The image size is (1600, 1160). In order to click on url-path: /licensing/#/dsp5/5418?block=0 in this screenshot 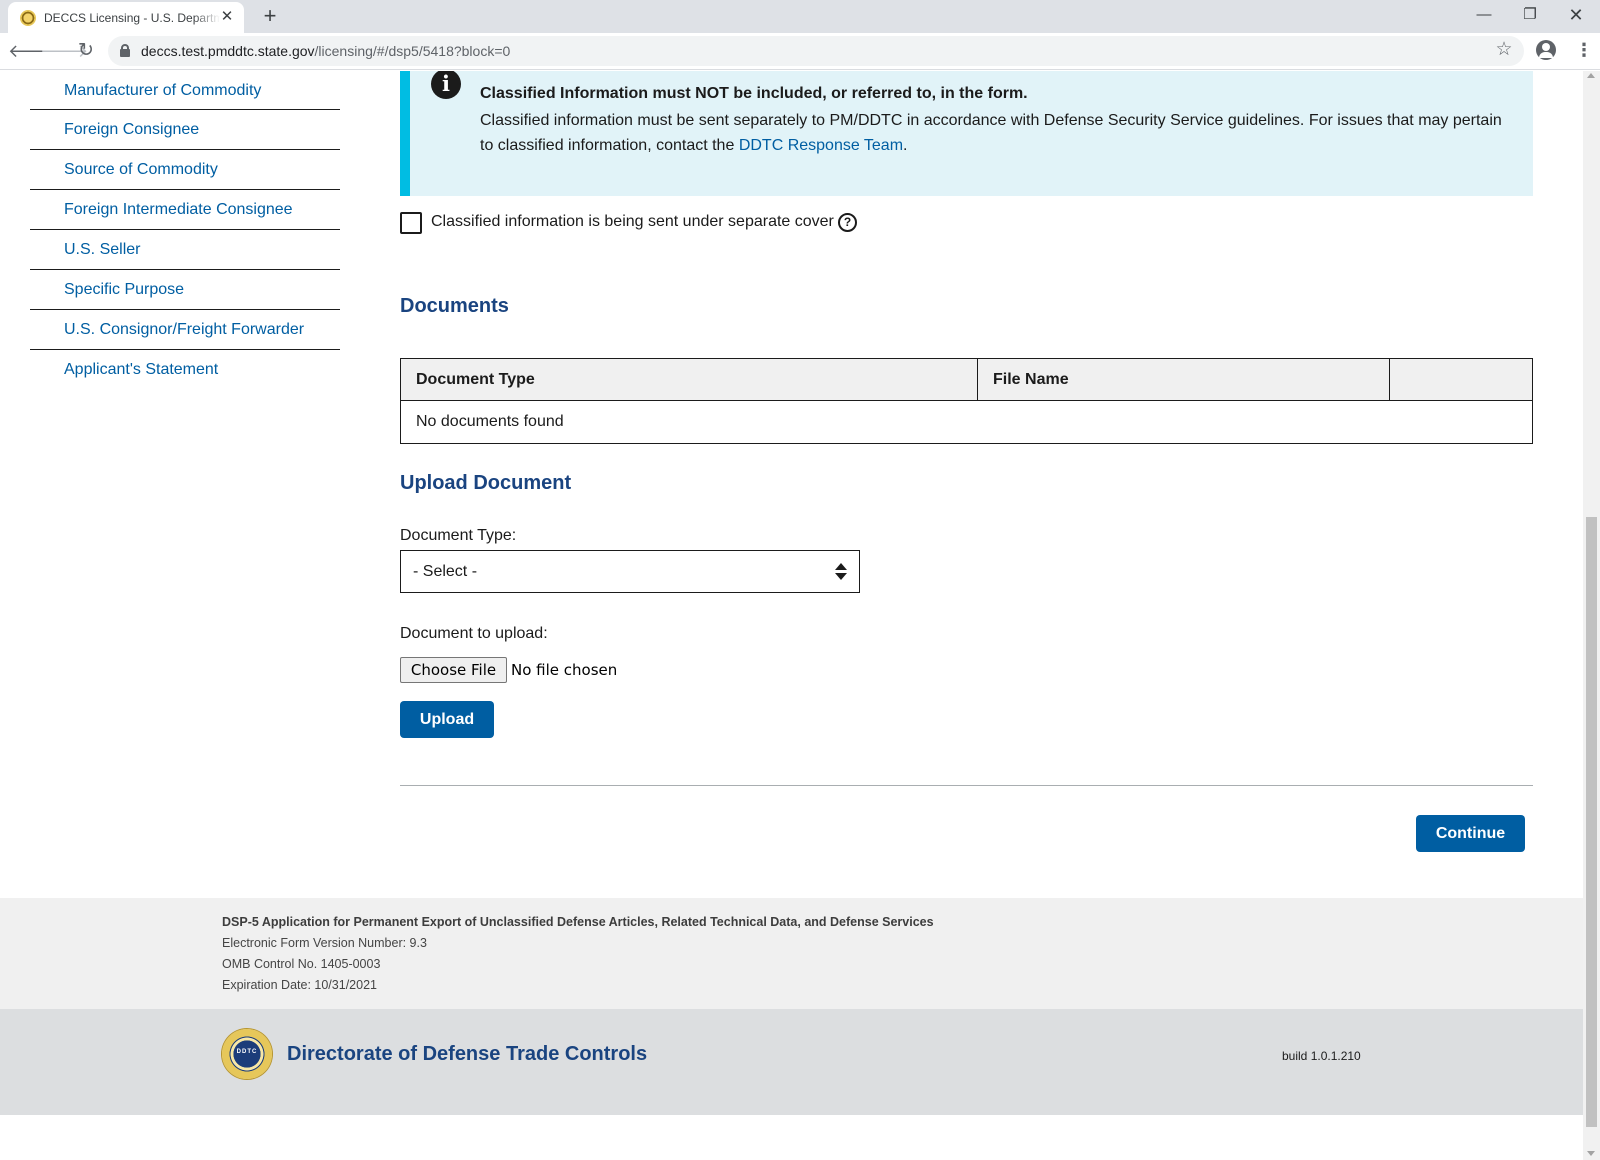, I will do `click(412, 51)`.